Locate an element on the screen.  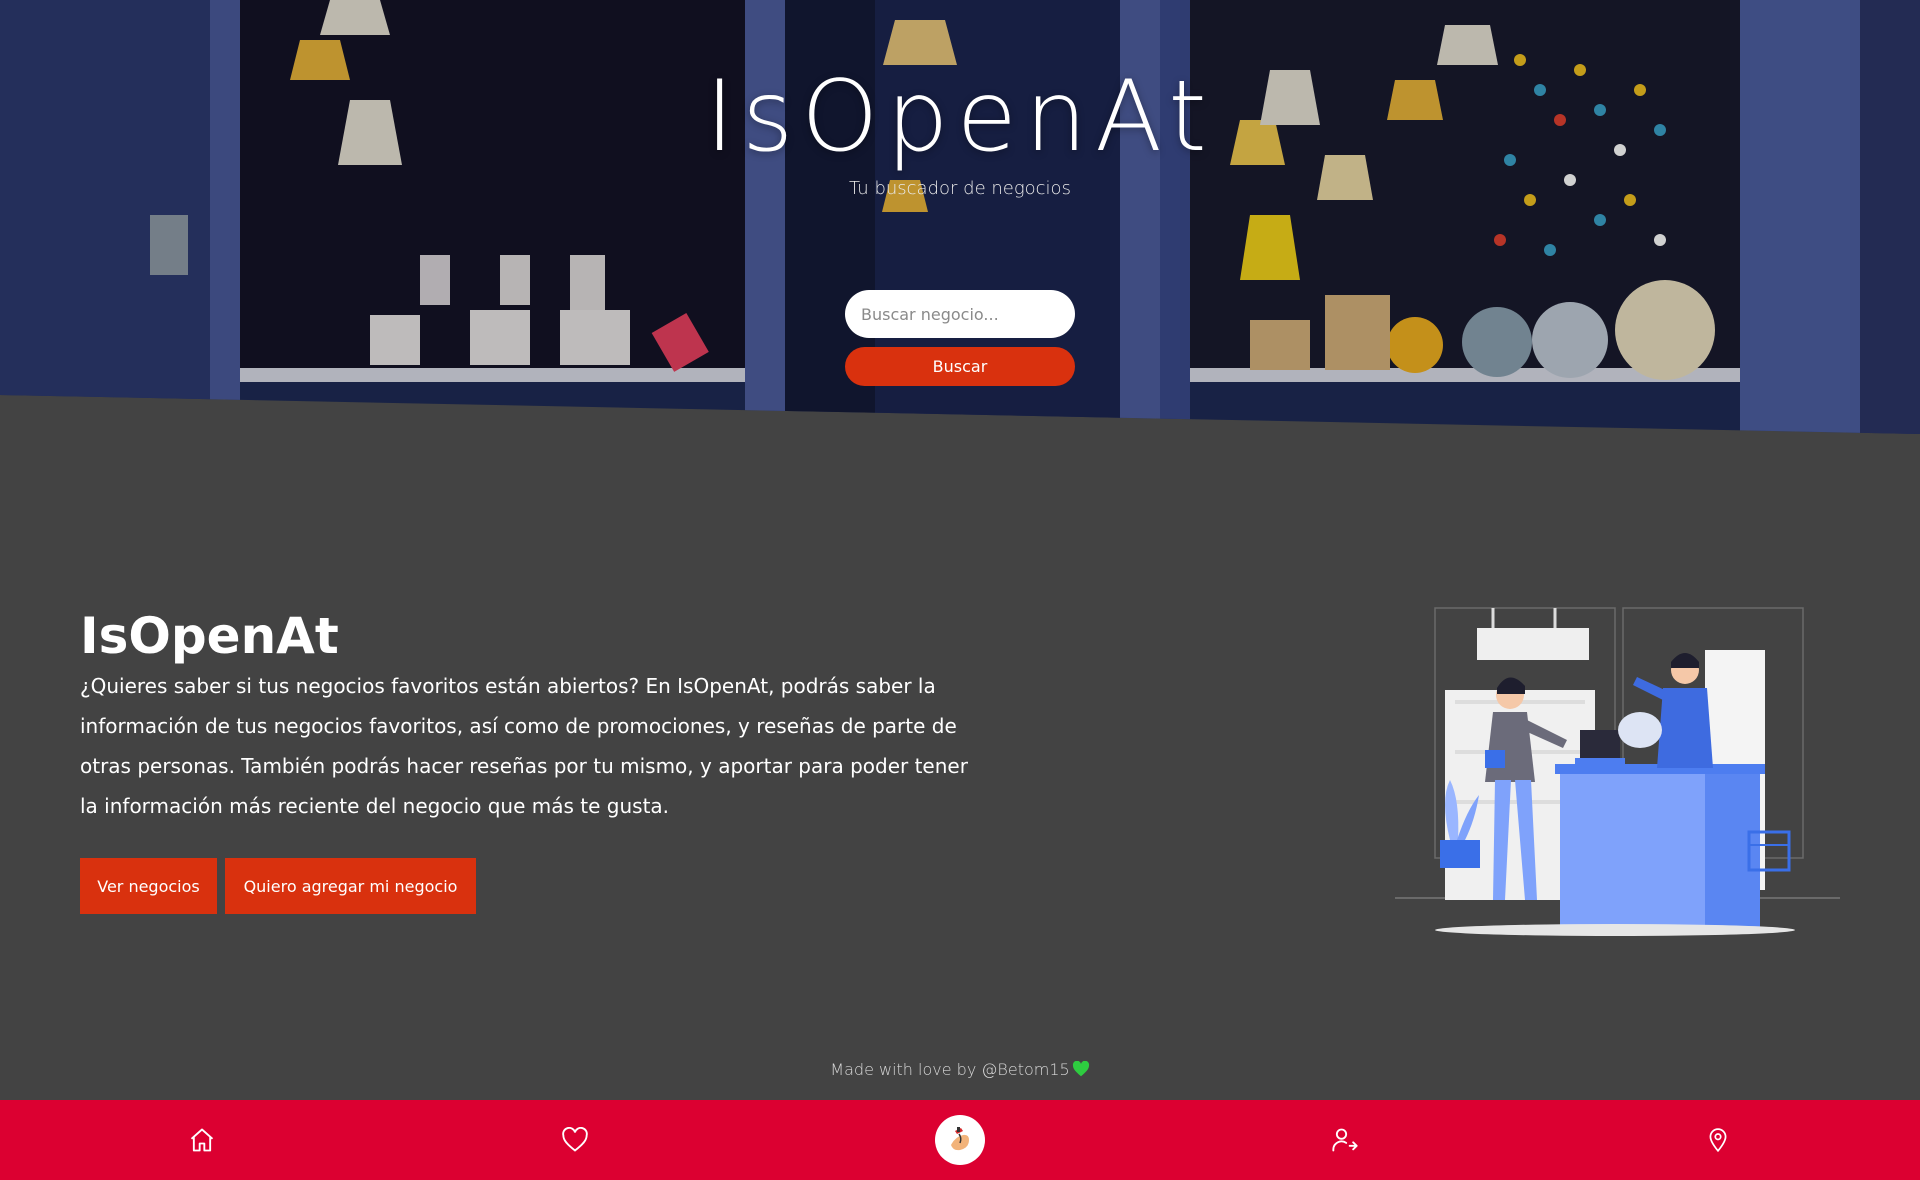
home-icon is located at coordinates (202, 1140).